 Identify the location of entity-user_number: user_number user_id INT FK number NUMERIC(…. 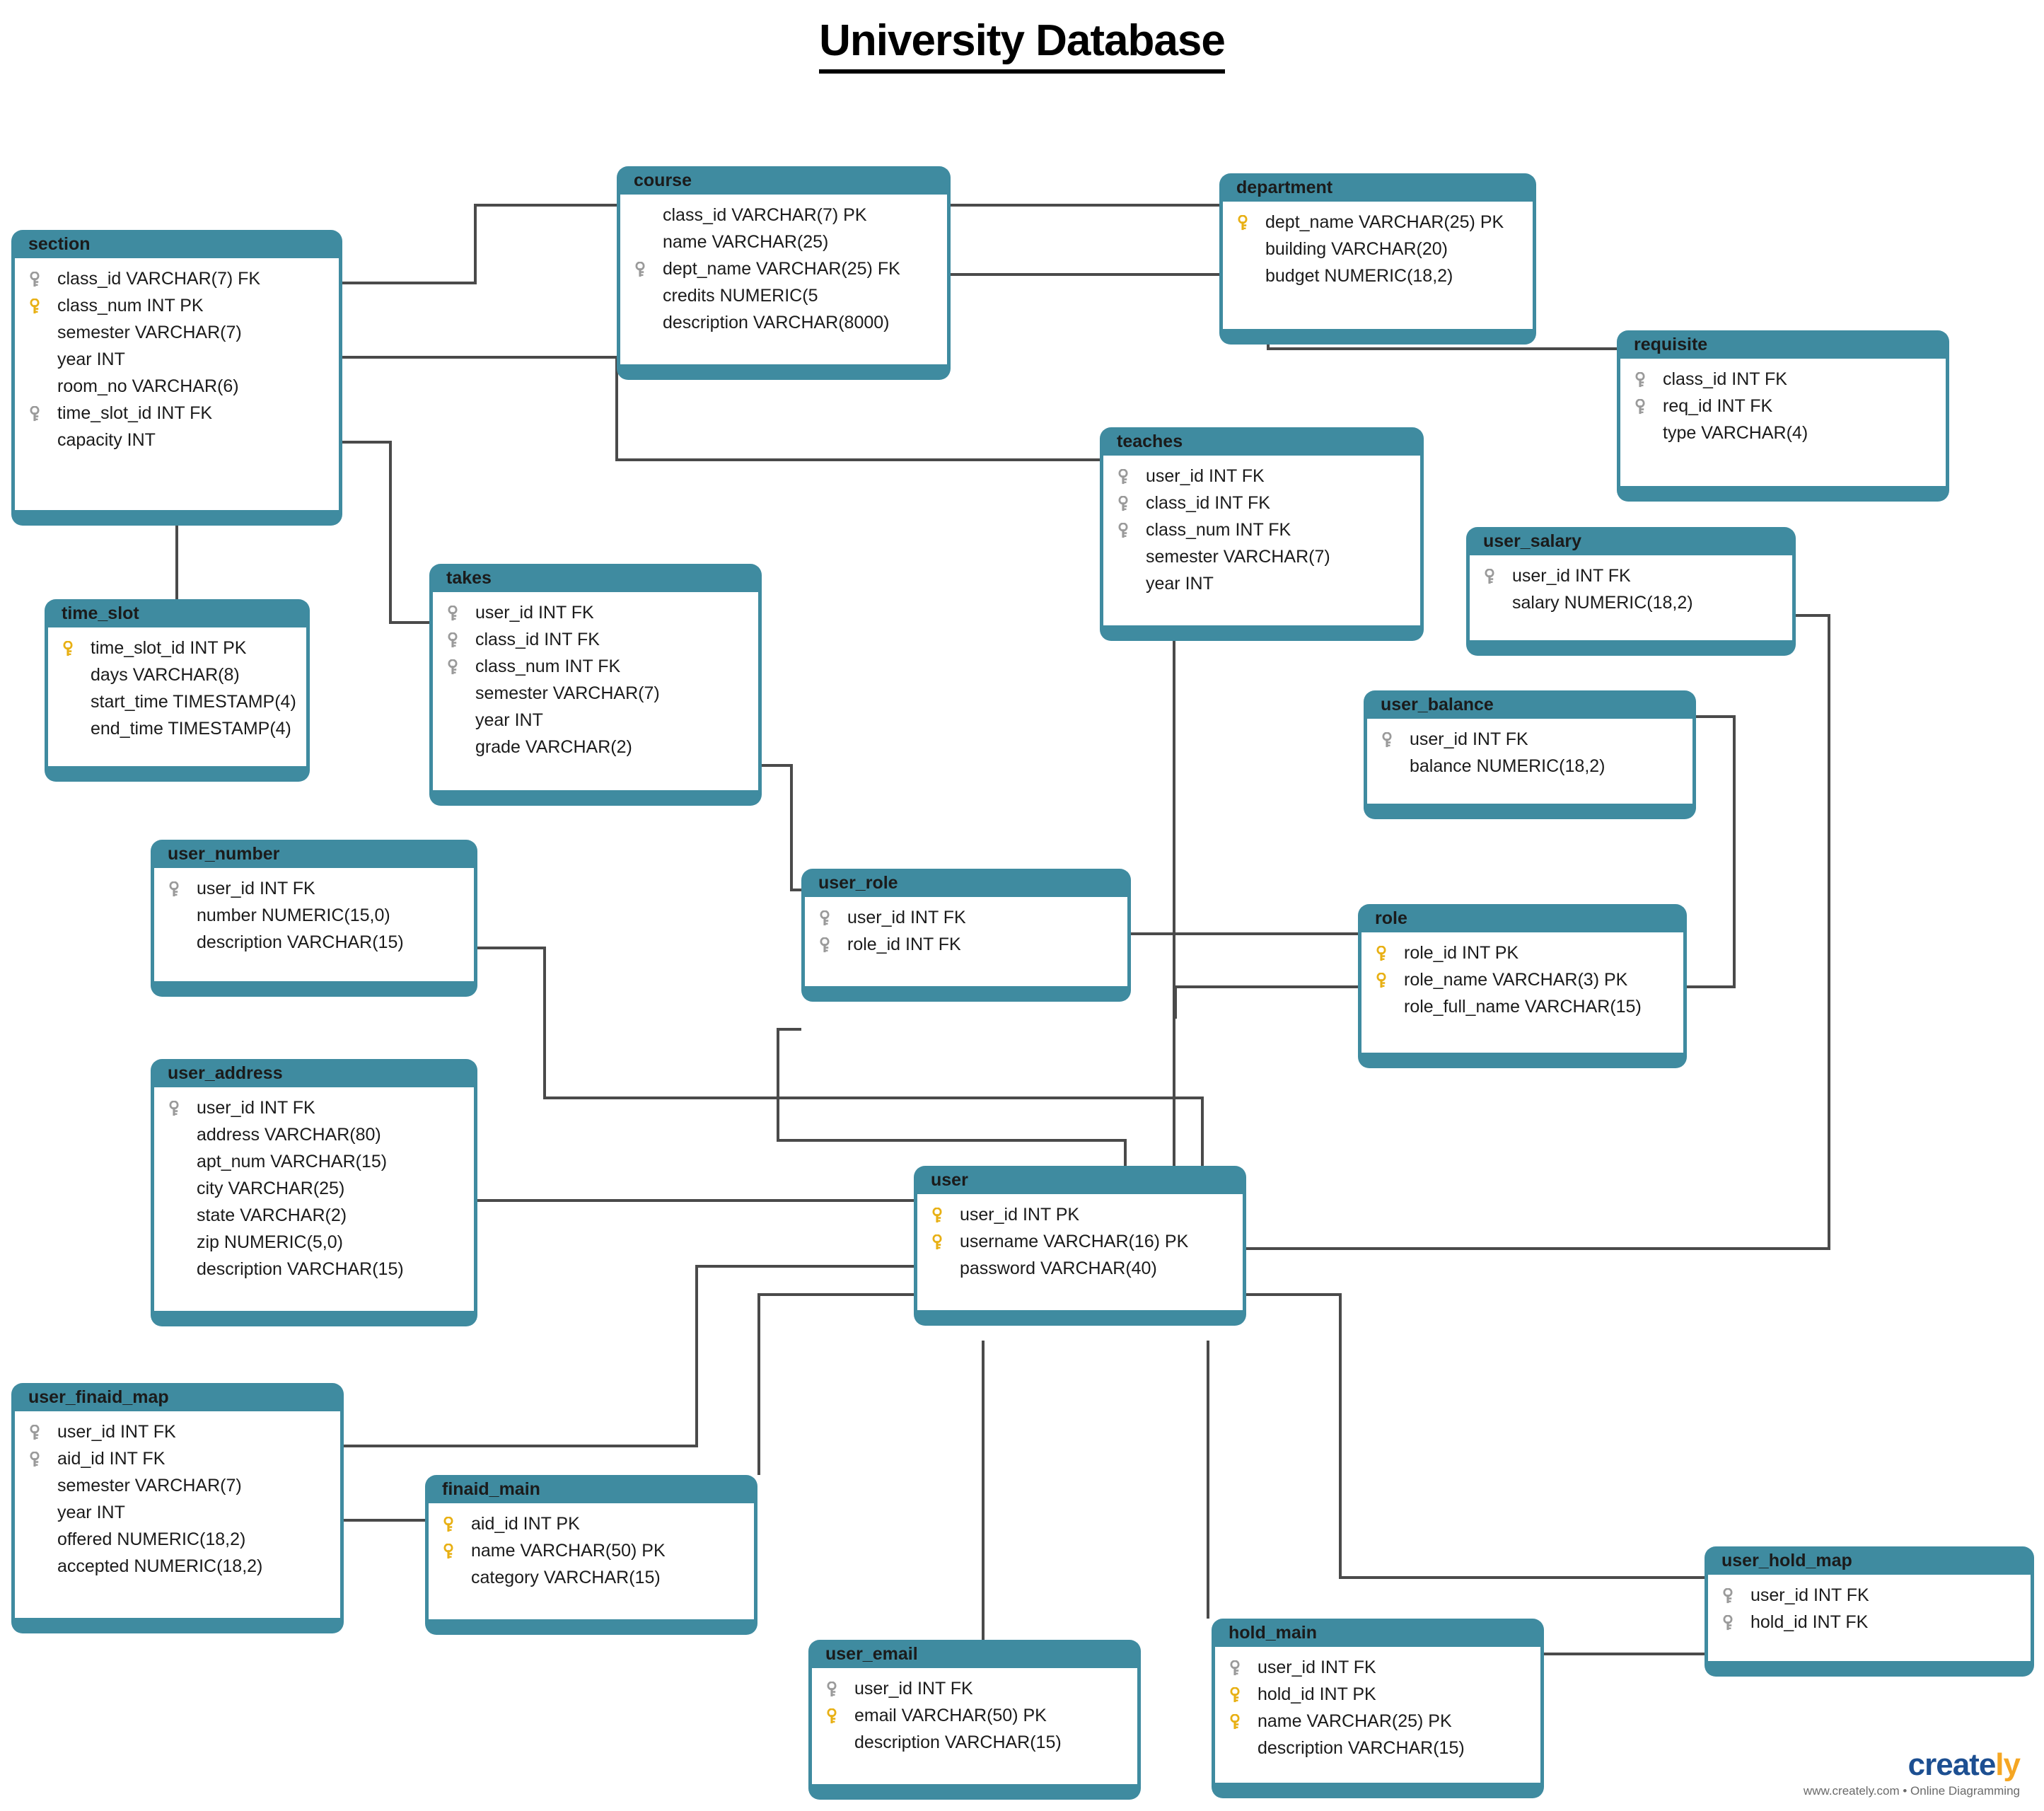
(314, 918).